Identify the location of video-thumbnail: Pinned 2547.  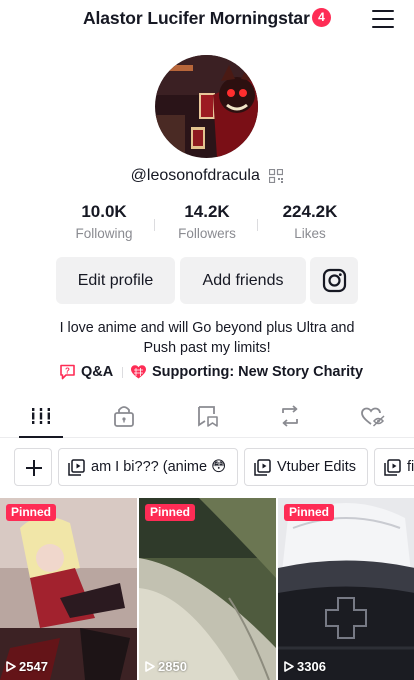
(68, 589).